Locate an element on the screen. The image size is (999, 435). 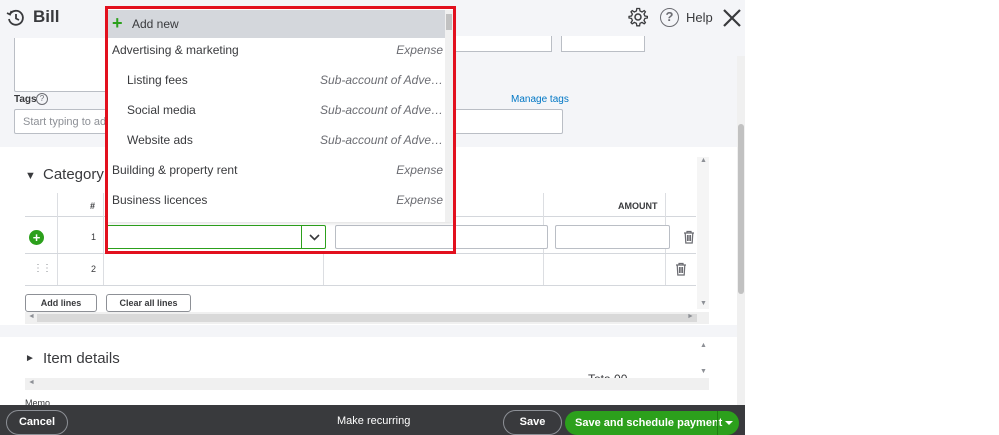
dropdown-option: Advertising & marketing Expense is located at coordinates (276, 50).